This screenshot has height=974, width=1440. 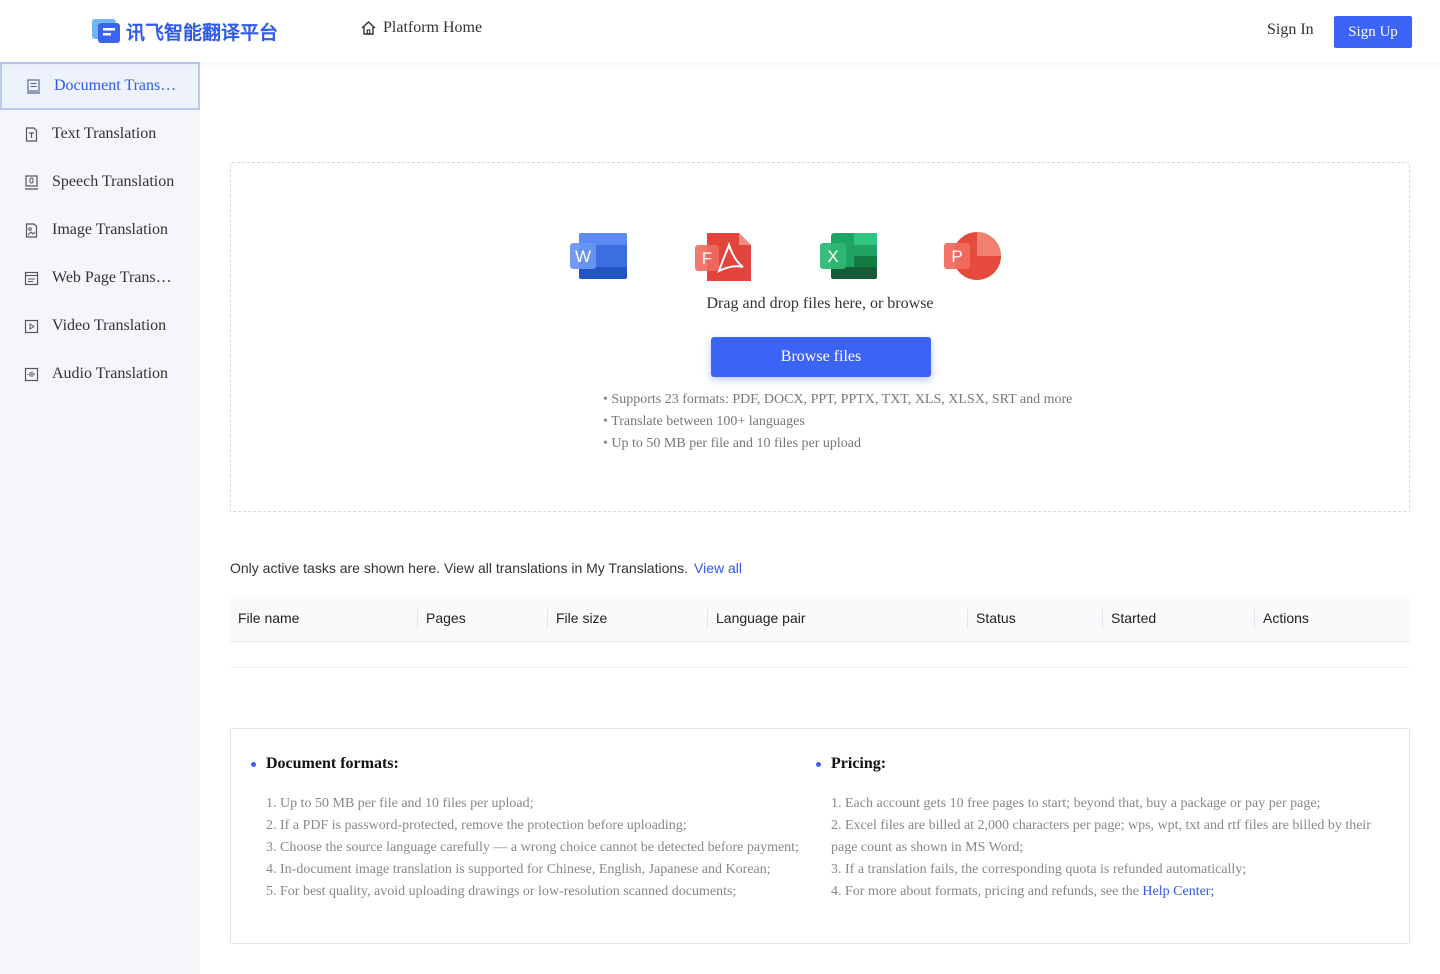 I want to click on formats-title: Document formats:, so click(x=332, y=763).